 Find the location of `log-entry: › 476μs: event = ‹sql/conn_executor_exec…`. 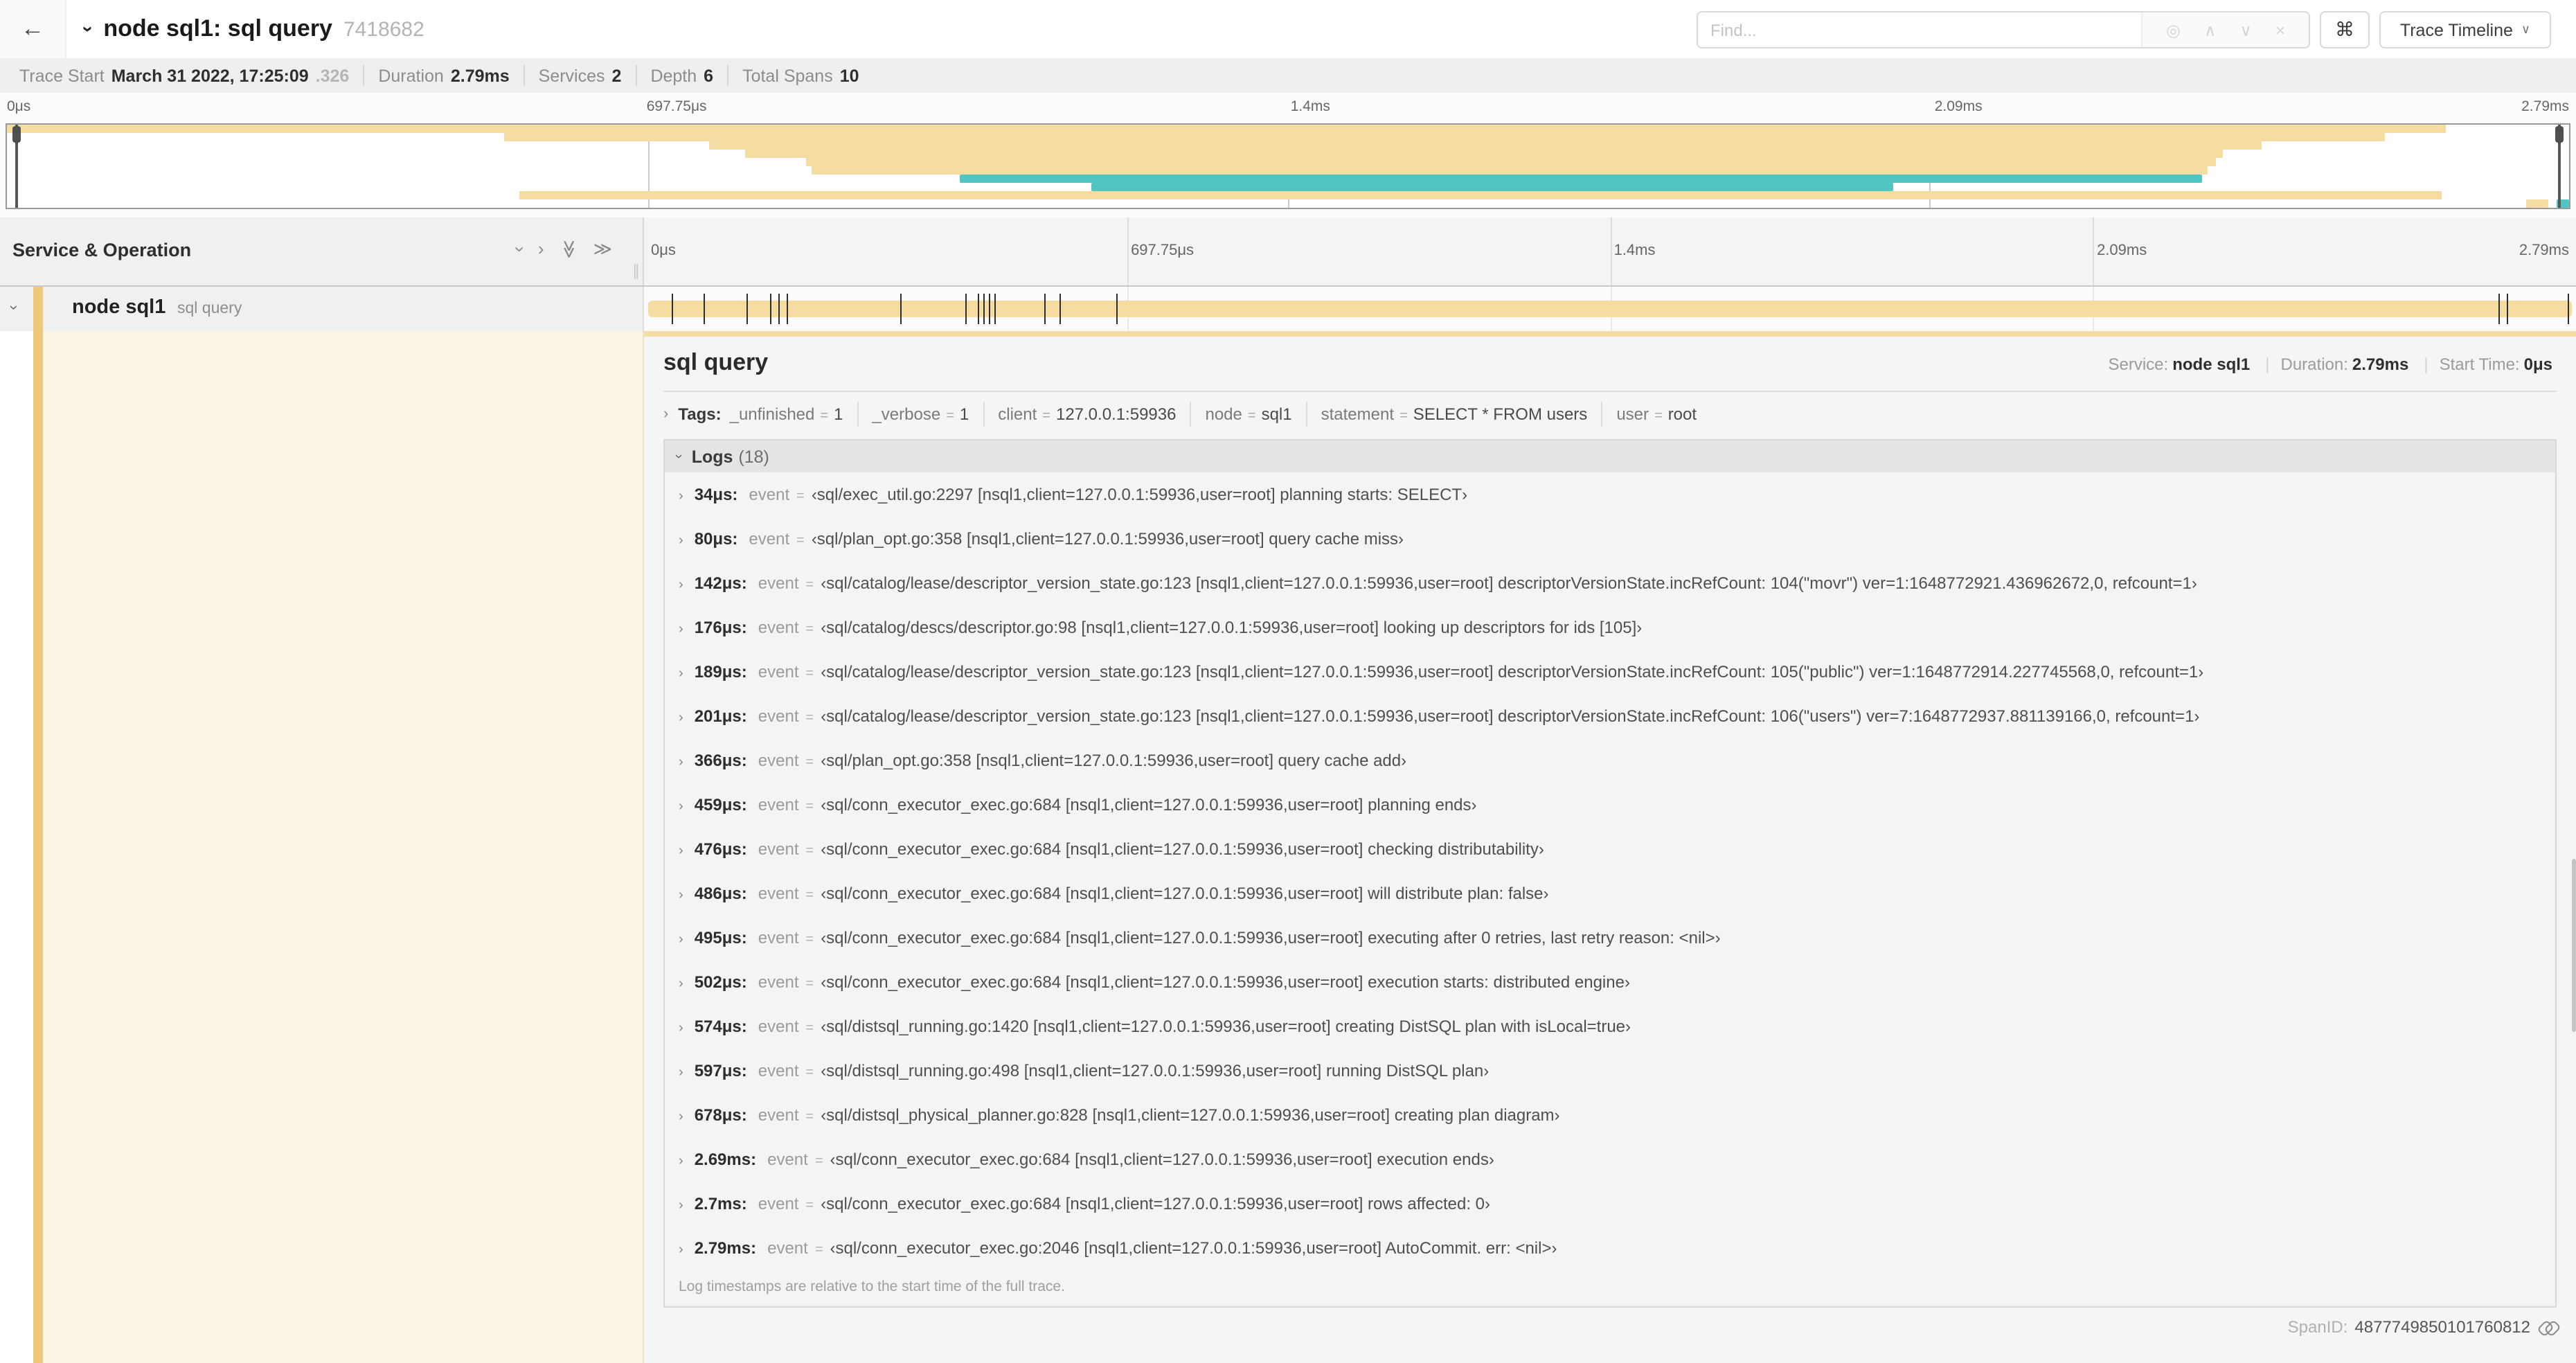

log-entry: › 476μs: event = ‹sql/conn_executor_exec… is located at coordinates (1610, 849).